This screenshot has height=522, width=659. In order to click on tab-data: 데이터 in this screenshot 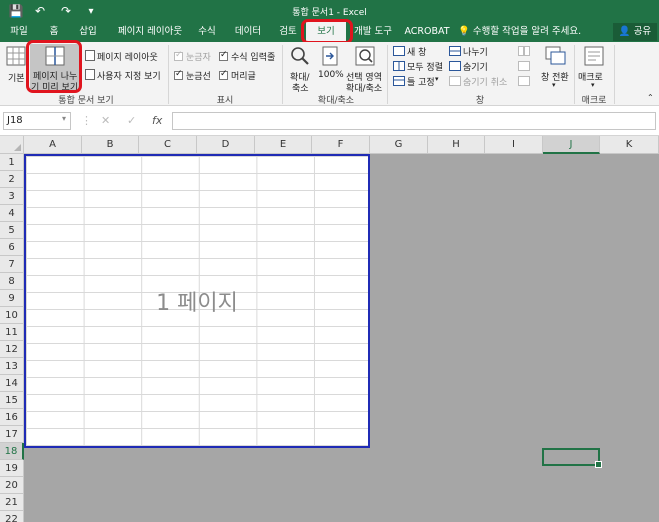, I will do `click(248, 32)`.